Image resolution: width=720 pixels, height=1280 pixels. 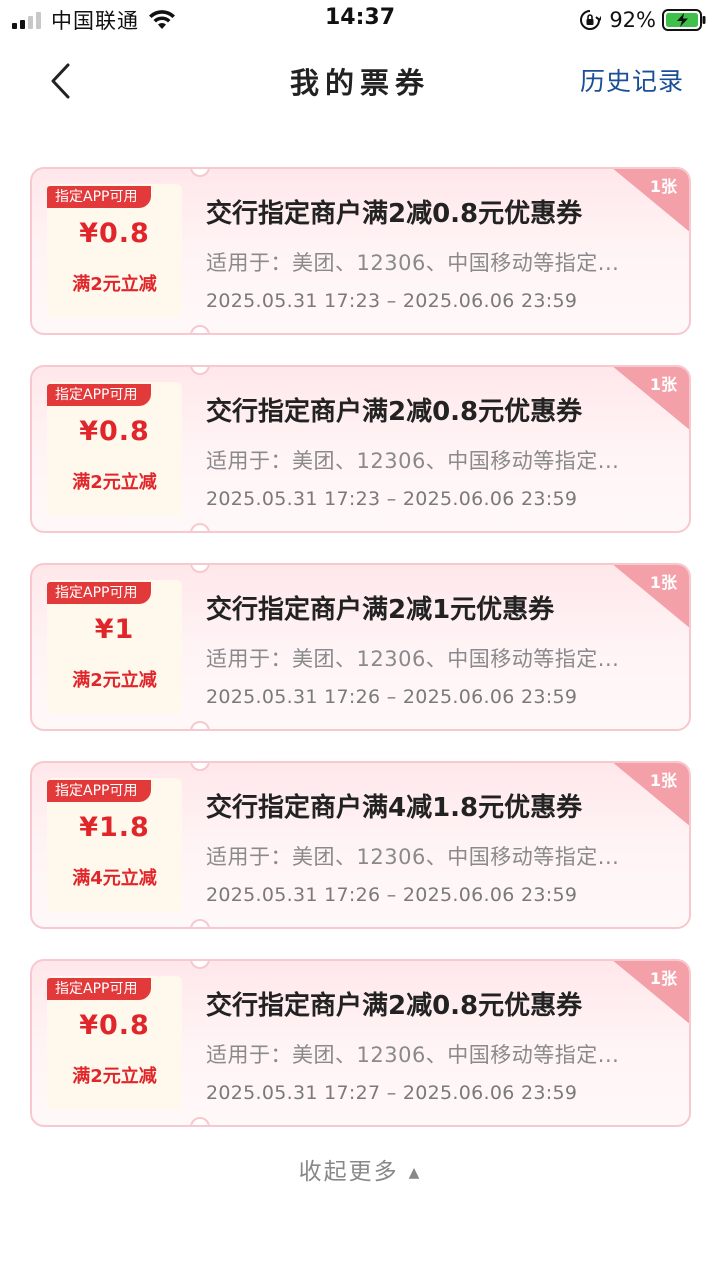 What do you see at coordinates (394, 808) in the screenshot?
I see `coupon-title: 交行指定商户满4减1.8元优惠券` at bounding box center [394, 808].